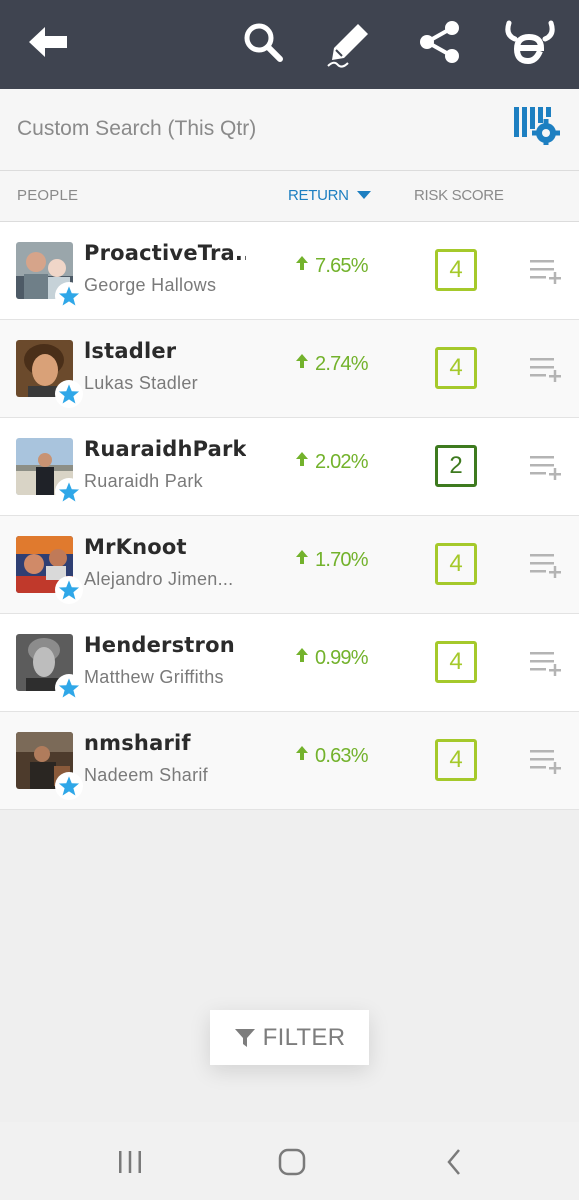 The width and height of the screenshot is (579, 1200). I want to click on top-toolbar, so click(289, 44).